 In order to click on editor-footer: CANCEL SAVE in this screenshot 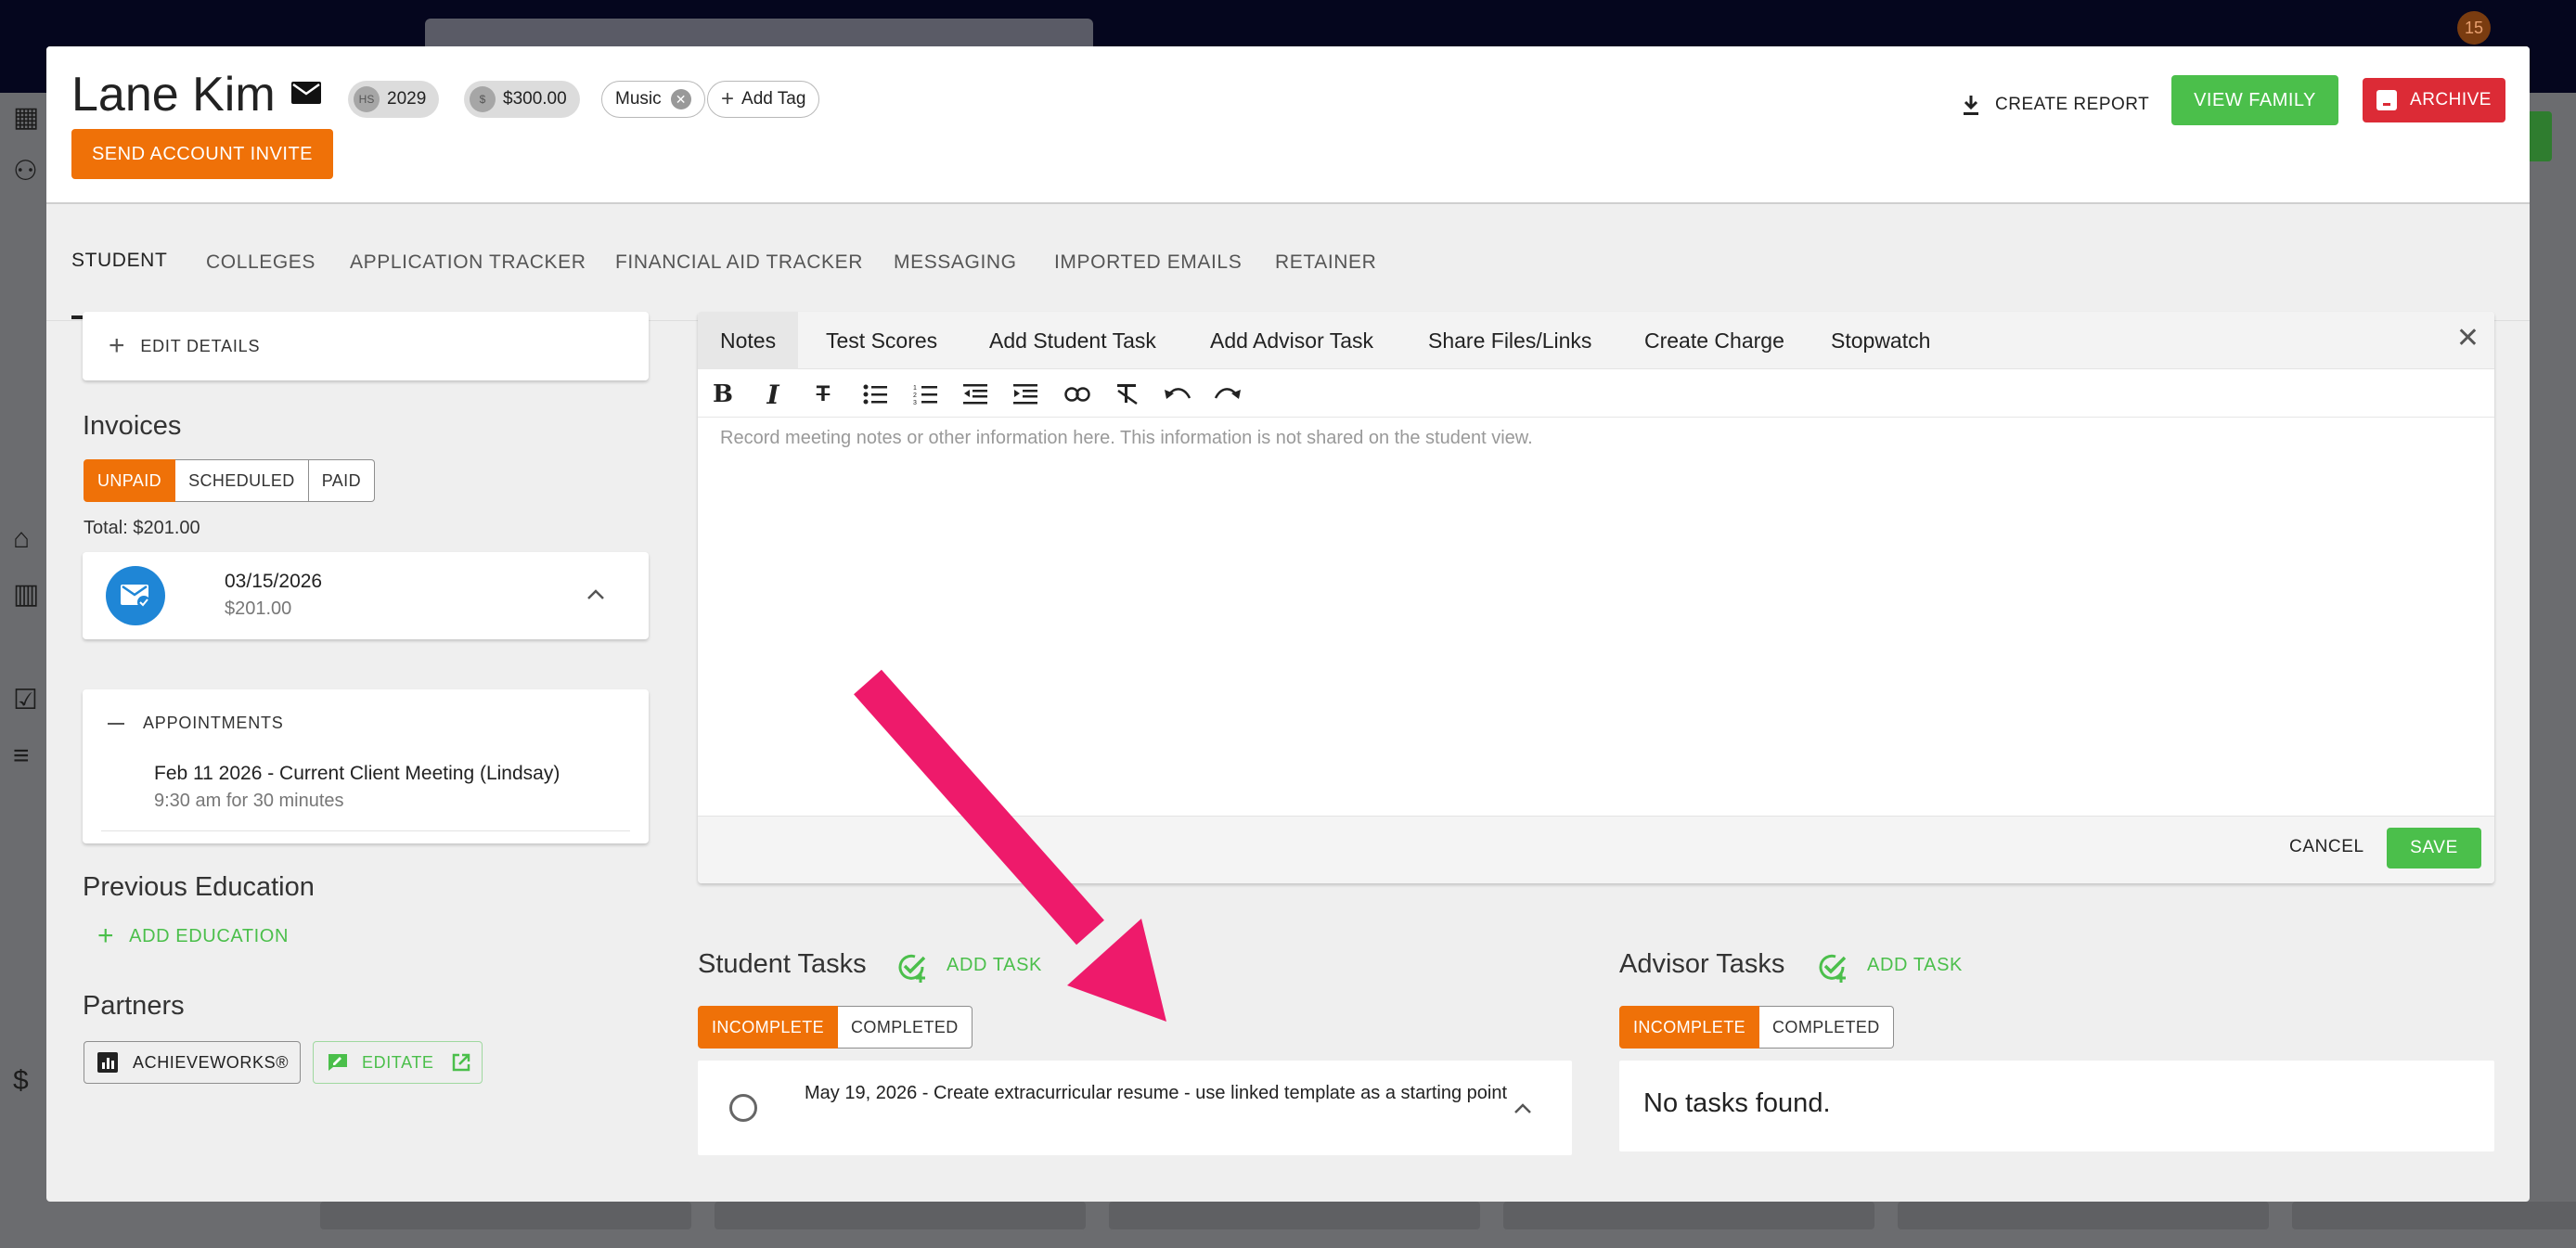, I will do `click(1596, 849)`.